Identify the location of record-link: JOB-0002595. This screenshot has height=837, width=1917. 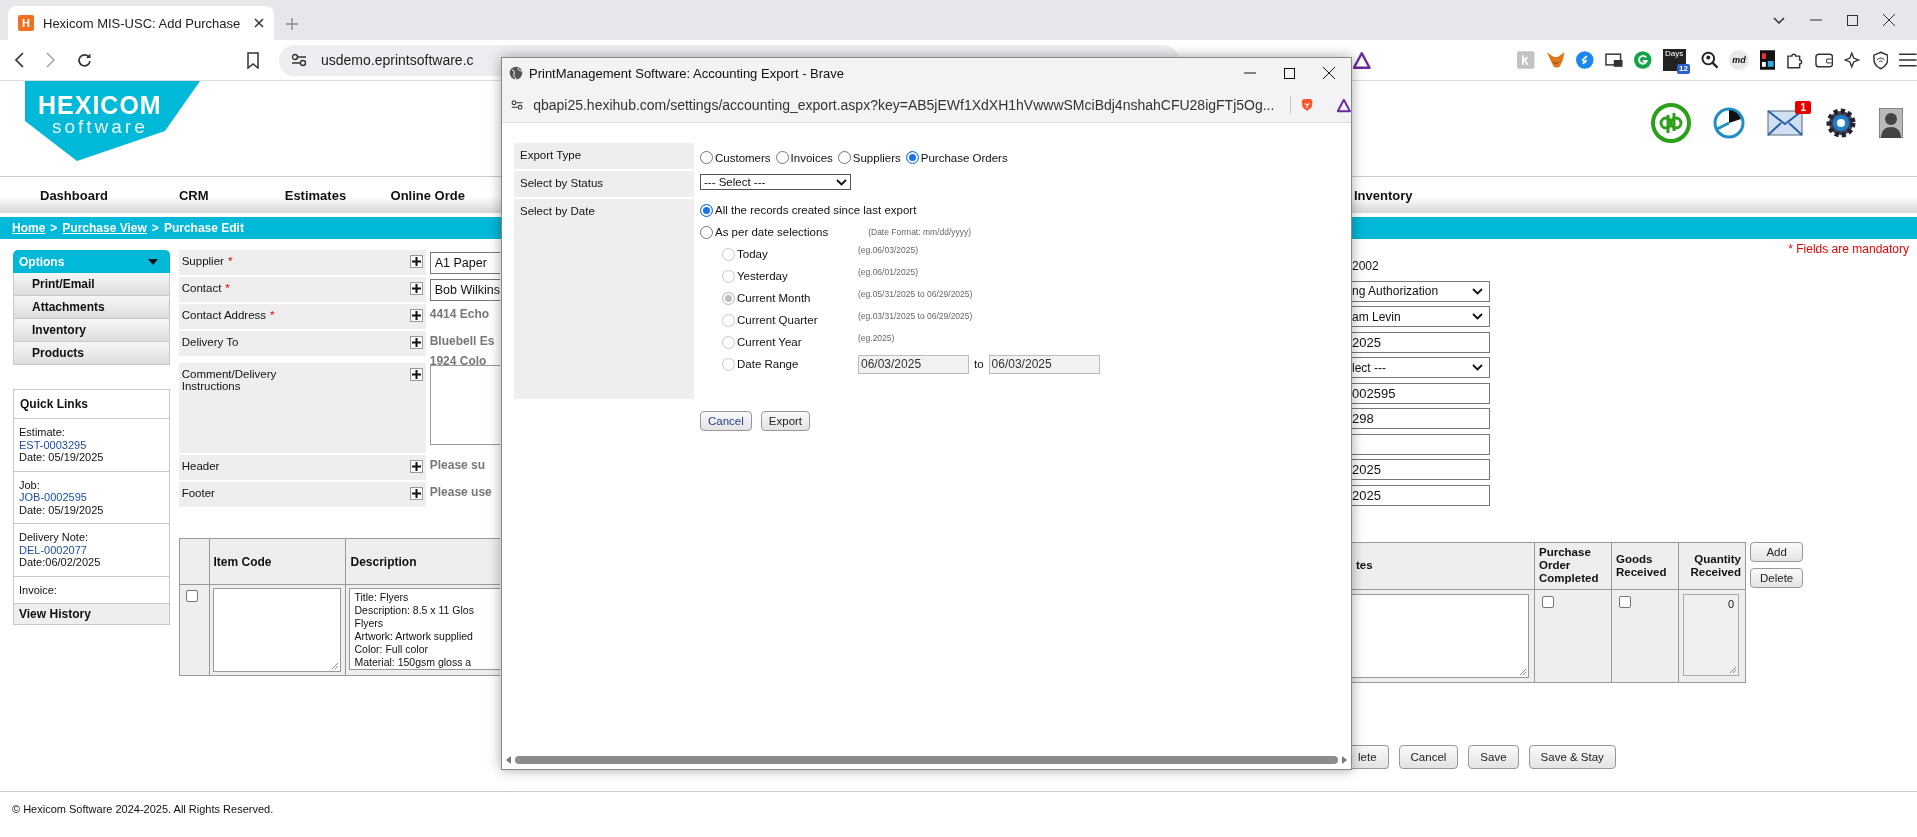
(91, 497).